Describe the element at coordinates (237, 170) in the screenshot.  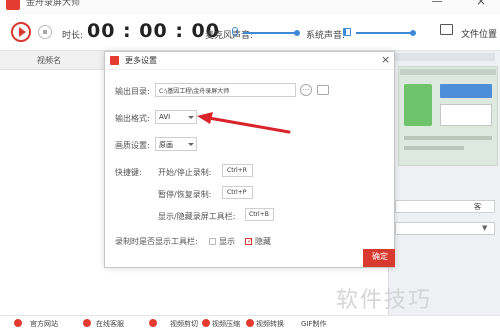
I see `hotkey-start-stop-value: Ctrl+R` at that location.